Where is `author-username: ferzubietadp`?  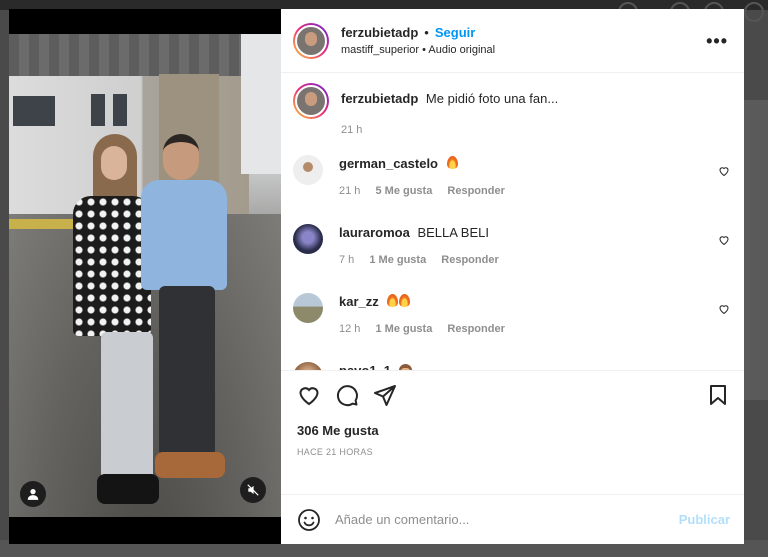
author-username: ferzubietadp is located at coordinates (379, 32).